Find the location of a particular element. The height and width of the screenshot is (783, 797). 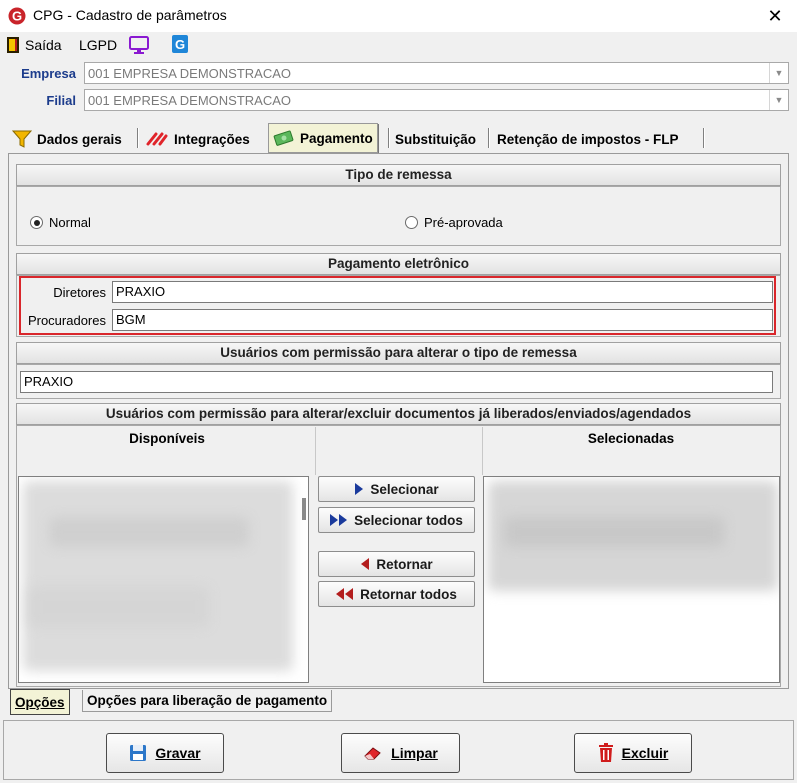

select-all-button: Selecionar todos is located at coordinates (396, 520).